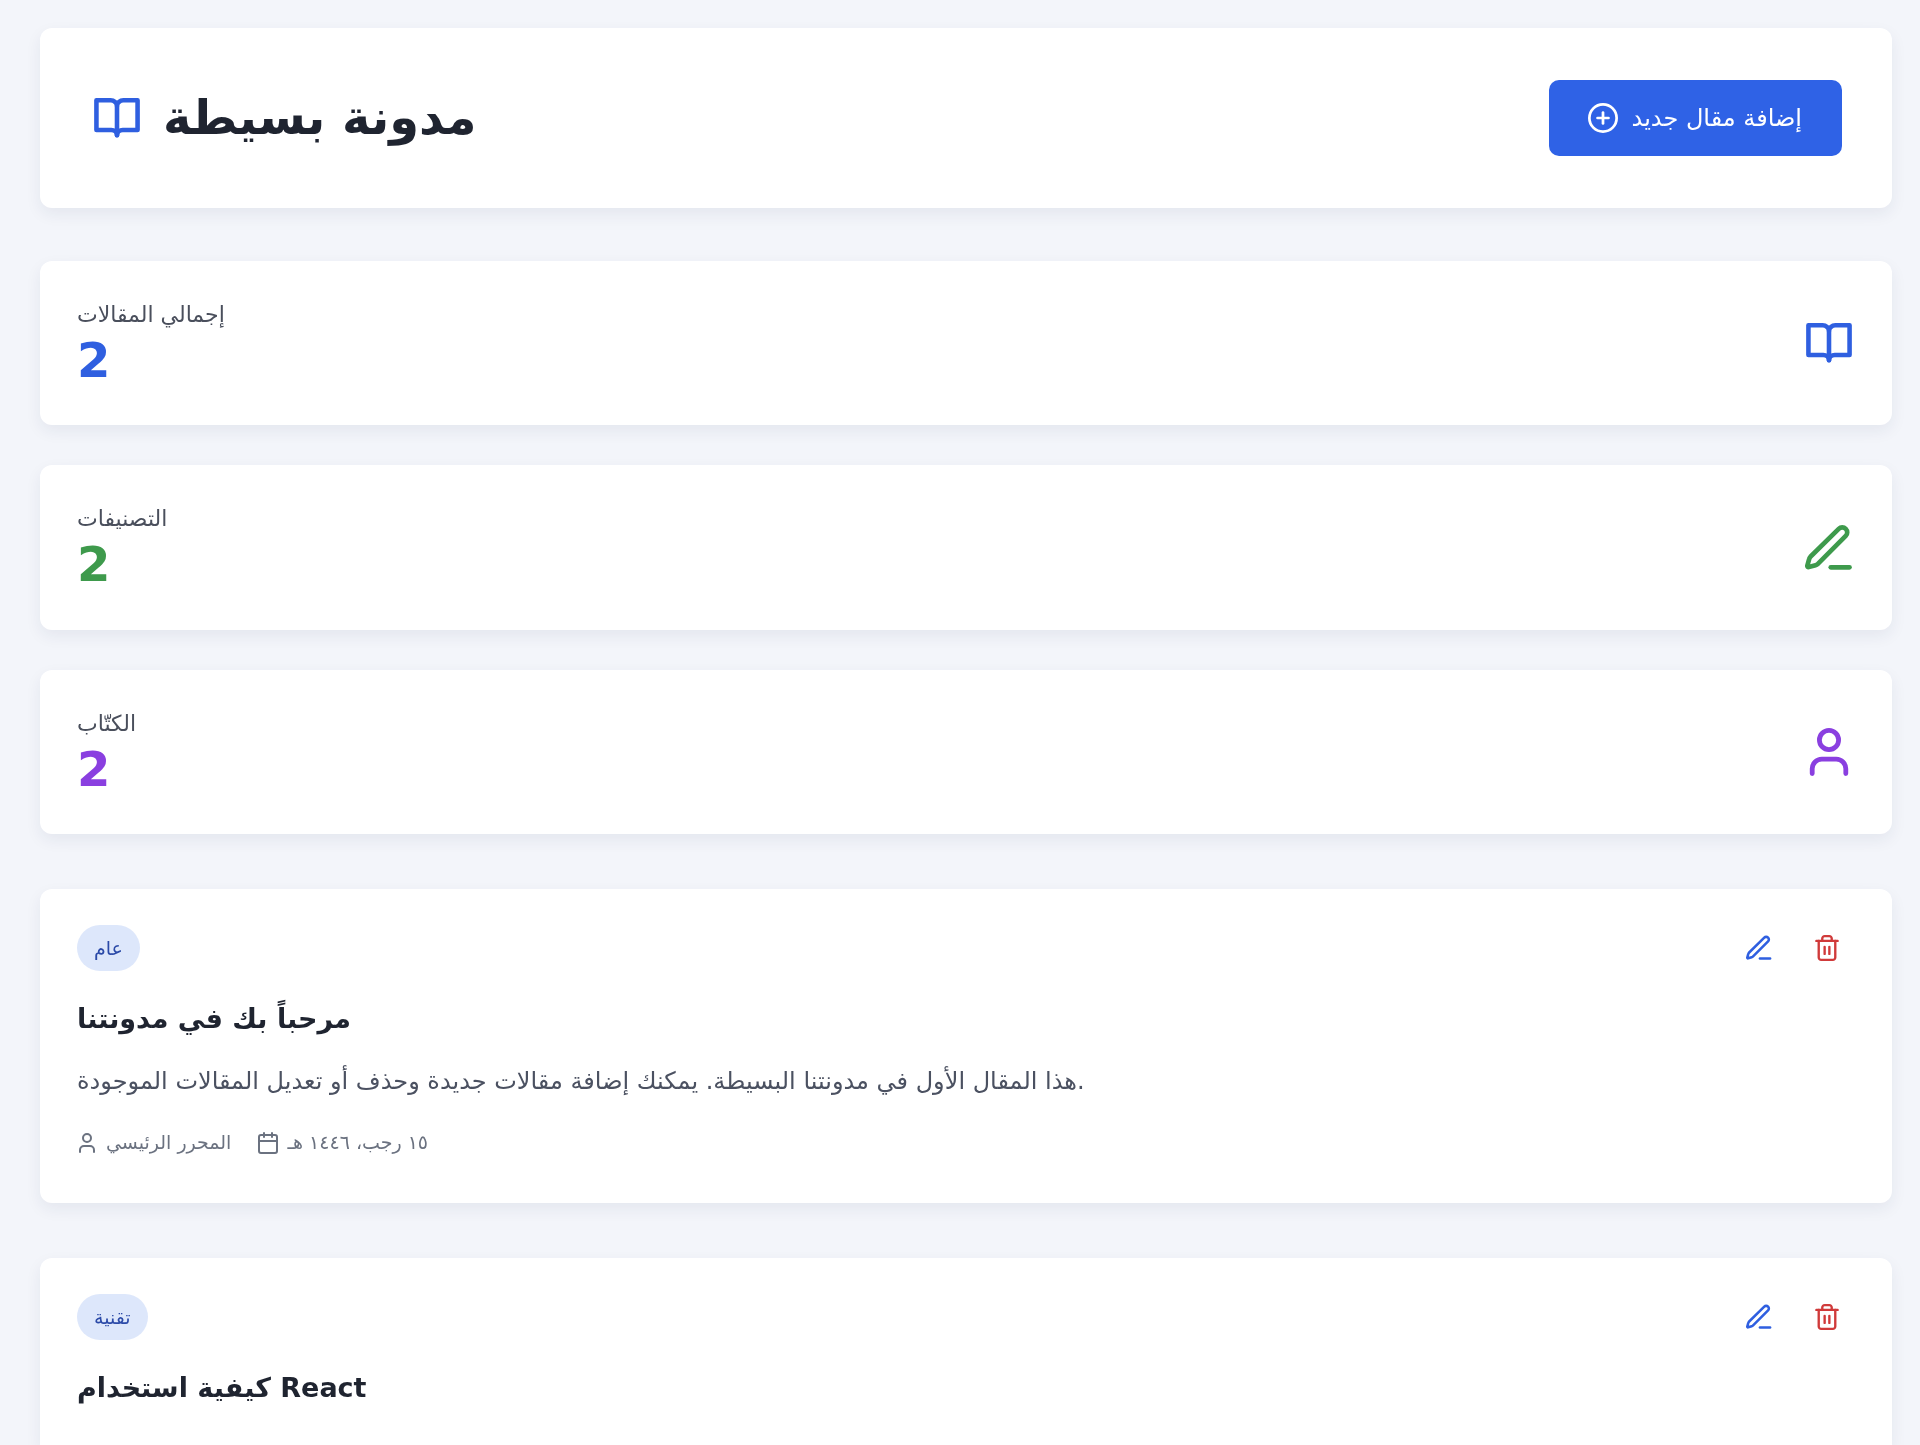 This screenshot has width=1920, height=1445. Describe the element at coordinates (169, 1143) in the screenshot. I see `post-author: المحرر الرئيسي` at that location.